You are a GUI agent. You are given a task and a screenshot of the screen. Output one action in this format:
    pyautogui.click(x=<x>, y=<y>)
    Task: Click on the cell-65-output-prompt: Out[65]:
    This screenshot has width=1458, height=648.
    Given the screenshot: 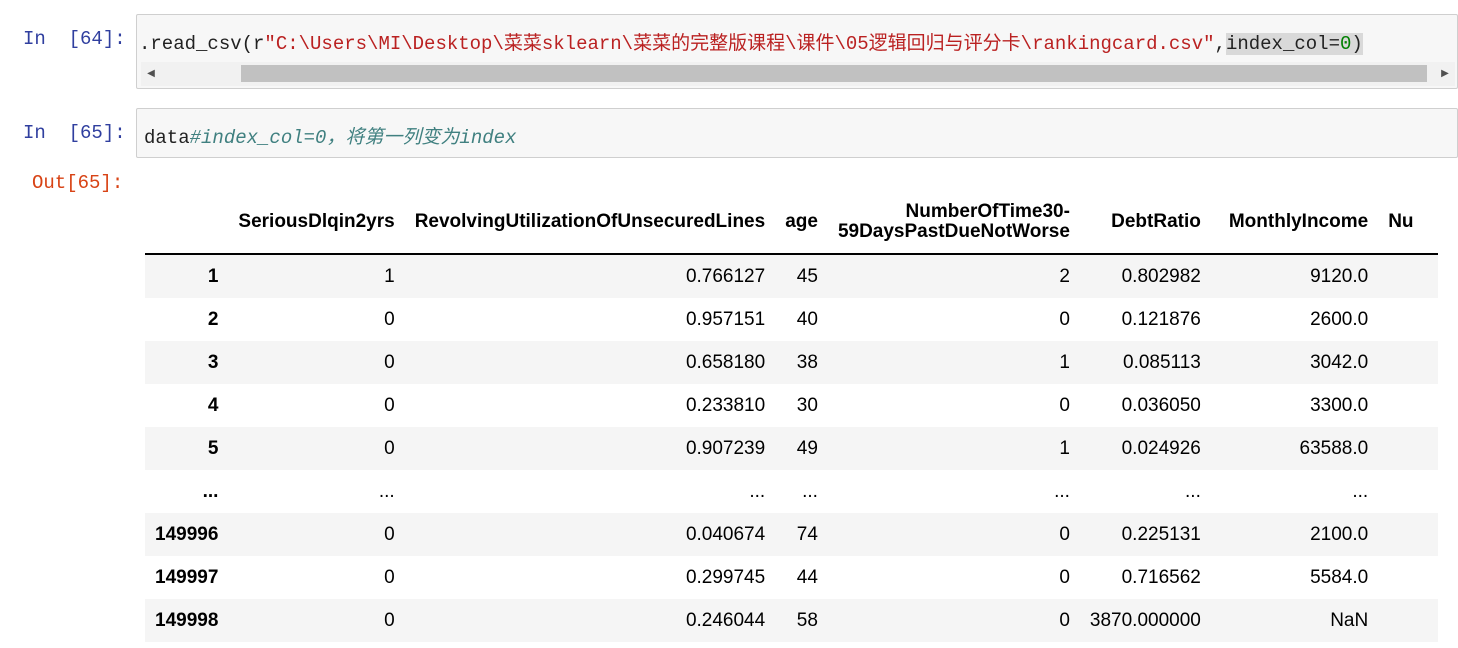 What is the action you would take?
    pyautogui.click(x=78, y=183)
    